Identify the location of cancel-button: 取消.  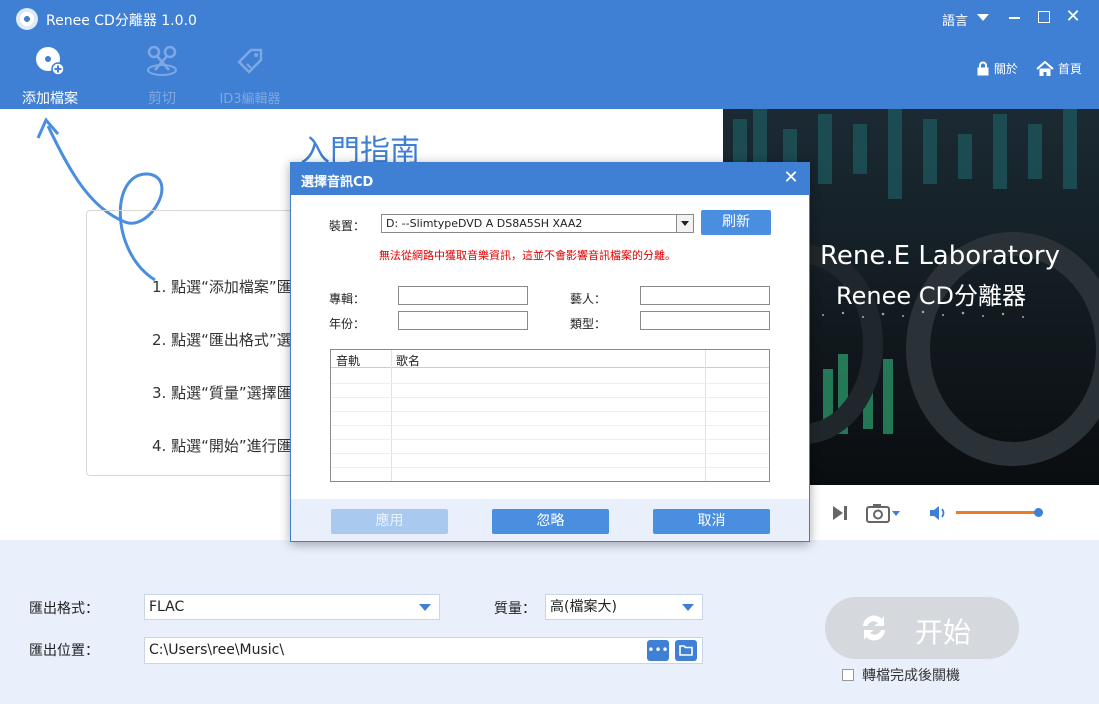
(711, 521).